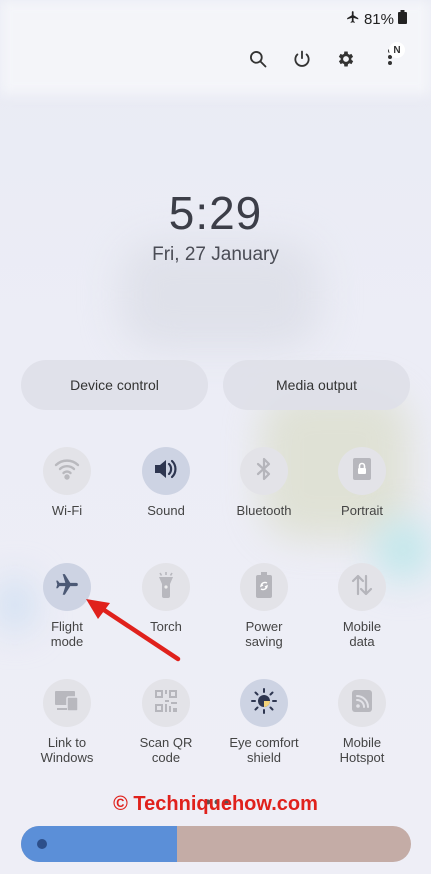 This screenshot has width=431, height=874. Describe the element at coordinates (264, 510) in the screenshot. I see `tile-label: Bluetooth` at that location.